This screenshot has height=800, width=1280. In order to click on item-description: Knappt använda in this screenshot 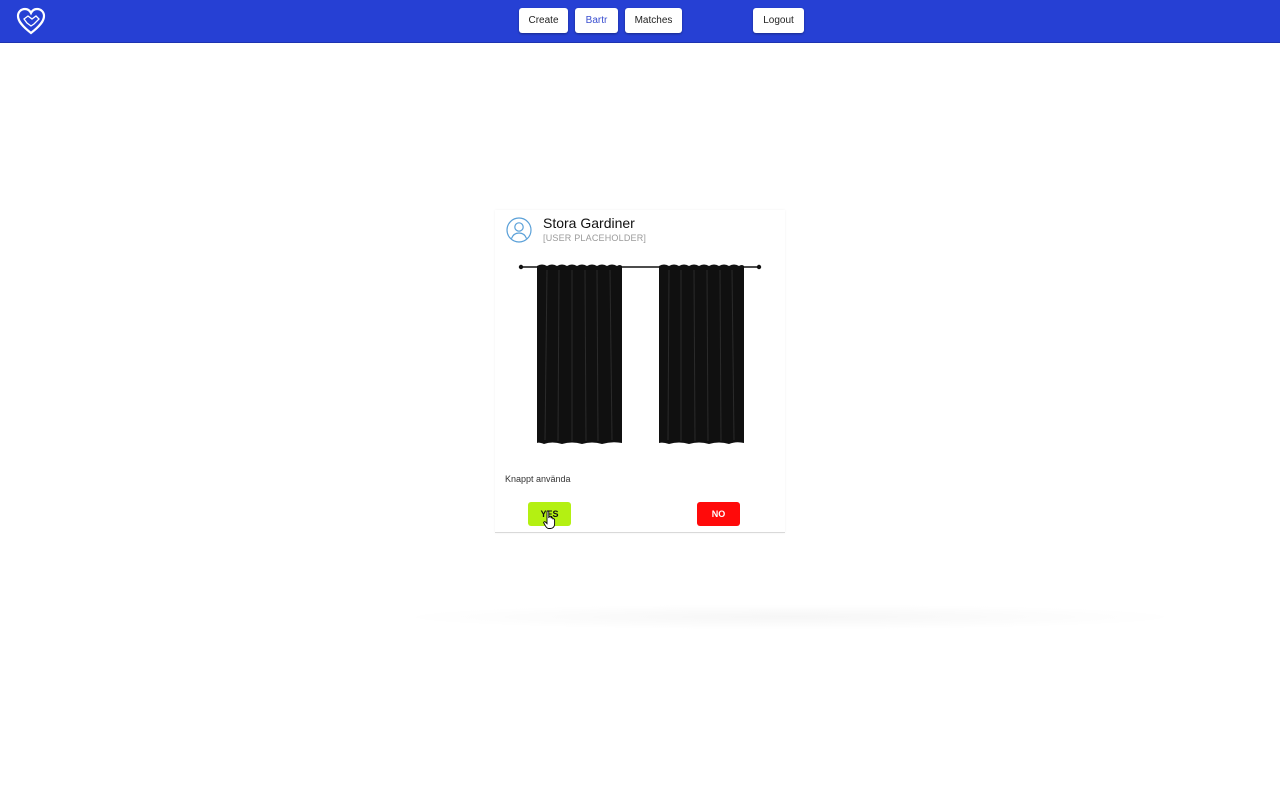, I will do `click(538, 479)`.